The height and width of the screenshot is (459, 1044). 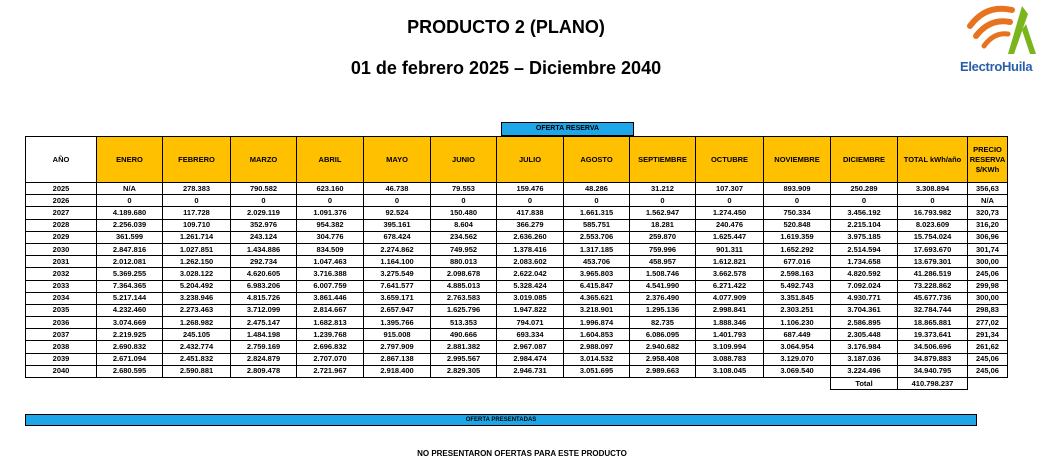 I want to click on table-cell: 2.012.081, so click(x=129, y=262).